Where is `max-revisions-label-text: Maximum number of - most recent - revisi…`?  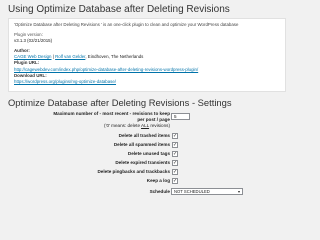 max-revisions-label-text: Maximum number of - most recent - revisi… is located at coordinates (111, 116).